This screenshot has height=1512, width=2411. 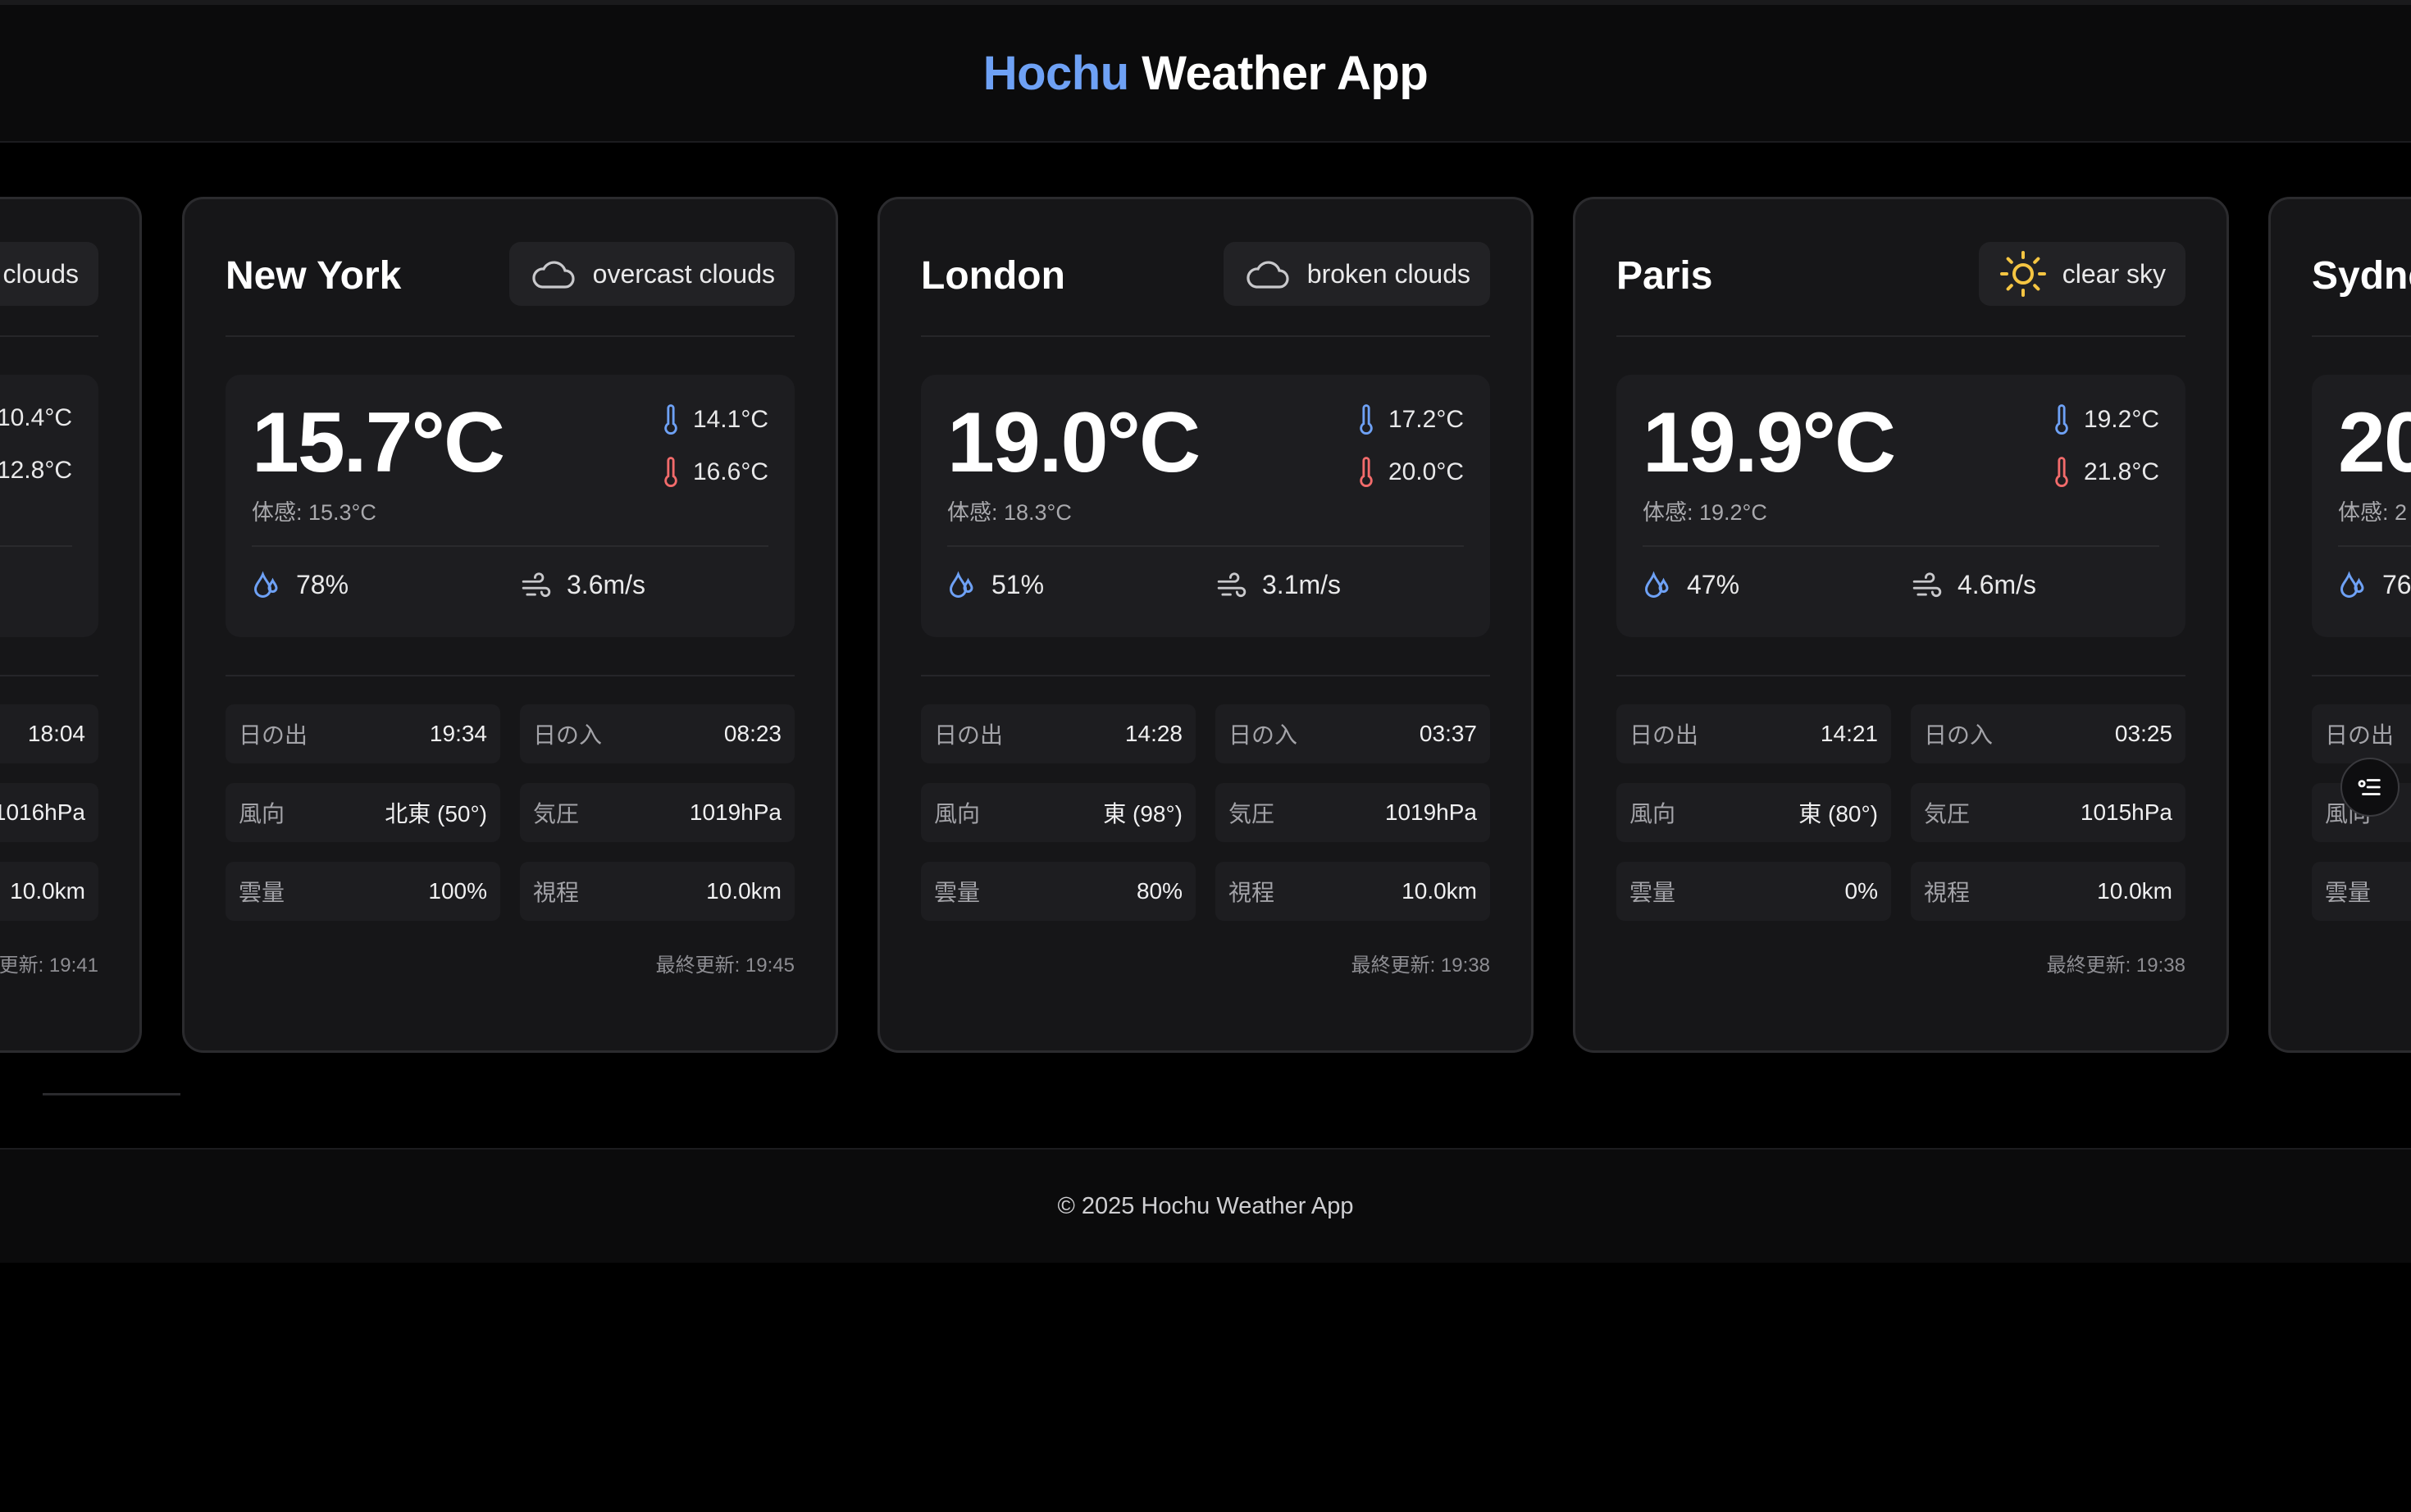 What do you see at coordinates (1838, 814) in the screenshot?
I see `wind-dir-value: 東 (80°)` at bounding box center [1838, 814].